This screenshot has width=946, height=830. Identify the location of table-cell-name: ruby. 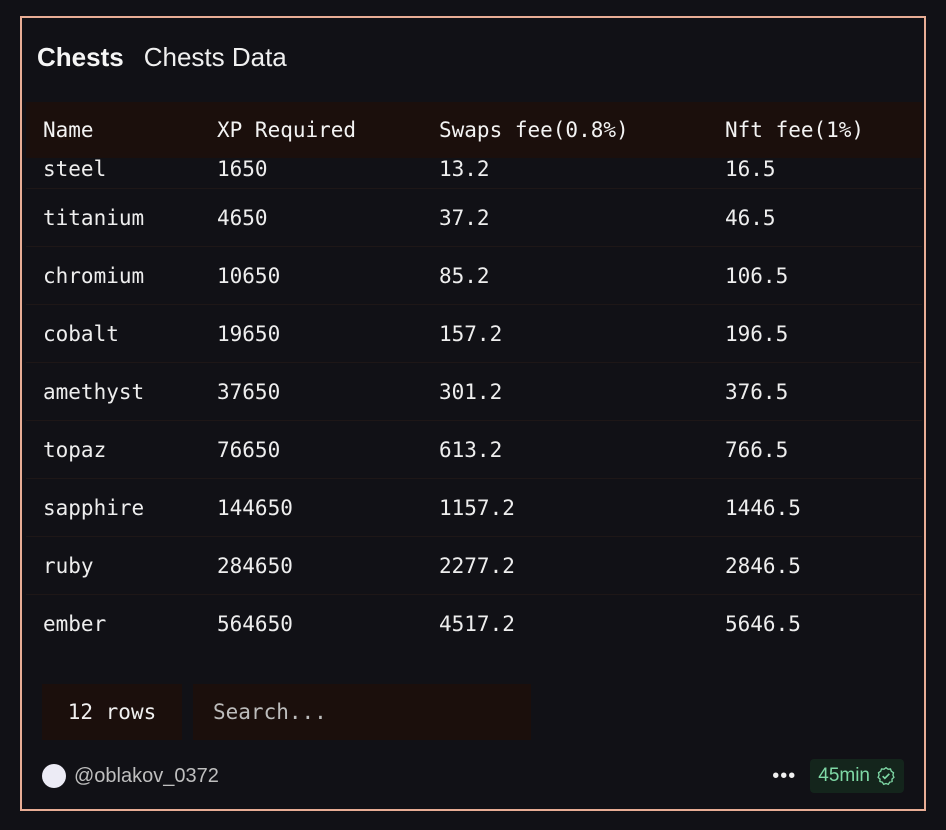
(68, 565).